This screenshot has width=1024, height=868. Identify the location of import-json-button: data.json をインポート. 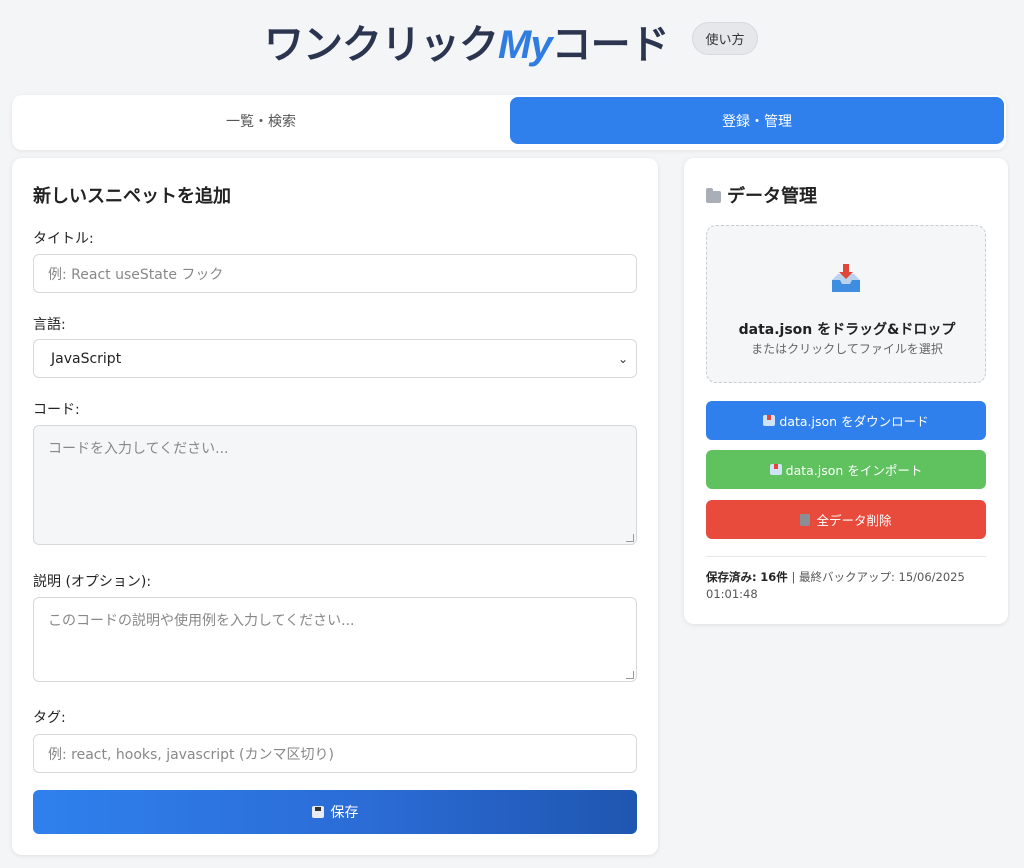
(846, 469).